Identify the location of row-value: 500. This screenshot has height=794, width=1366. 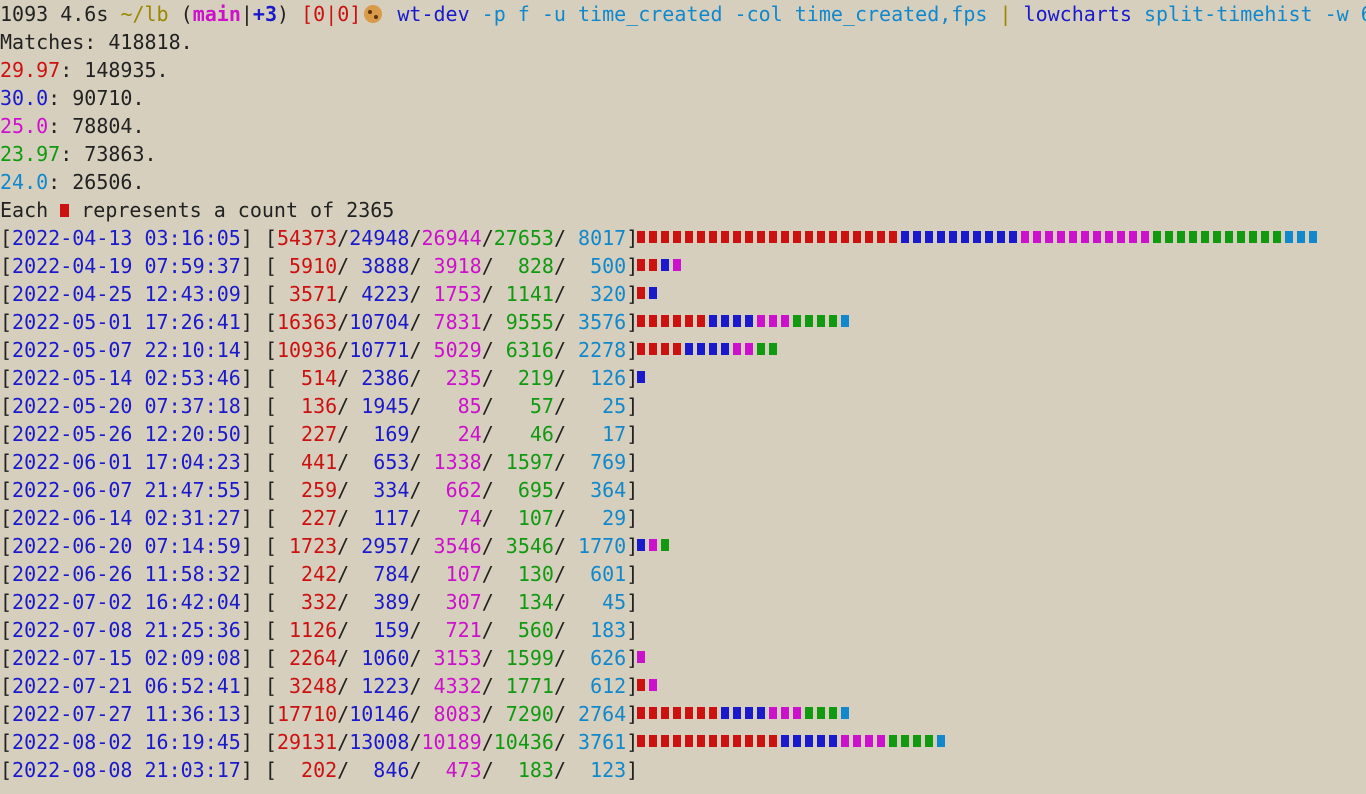
(596, 266).